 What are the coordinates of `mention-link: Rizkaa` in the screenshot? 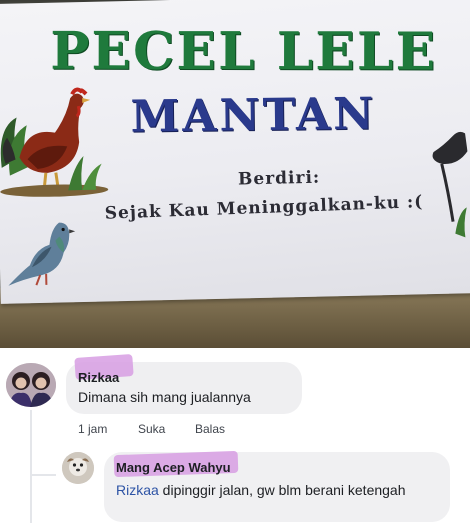 It's located at (137, 490).